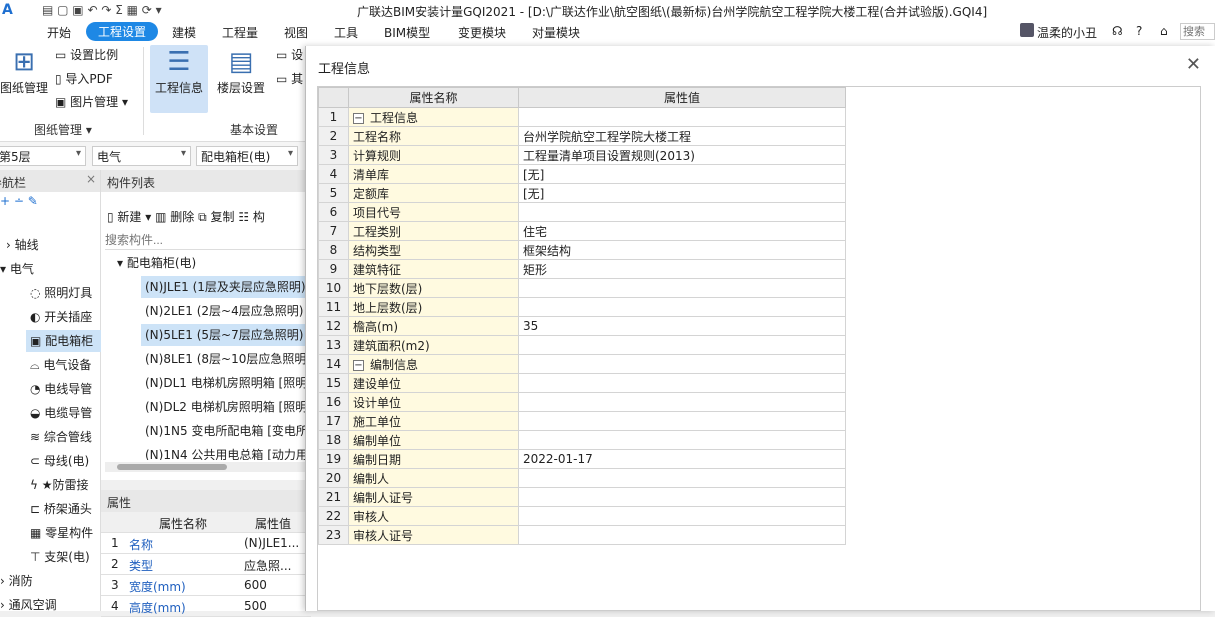 The image size is (1215, 617). I want to click on discipline-select: 电气, so click(141, 156).